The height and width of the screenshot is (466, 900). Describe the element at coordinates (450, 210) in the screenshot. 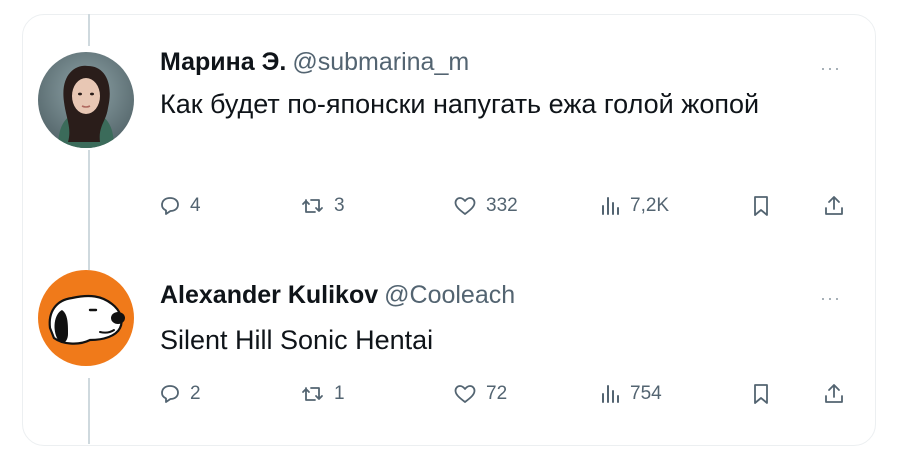

I see `action-bar: 4 3 332 7,2K` at that location.